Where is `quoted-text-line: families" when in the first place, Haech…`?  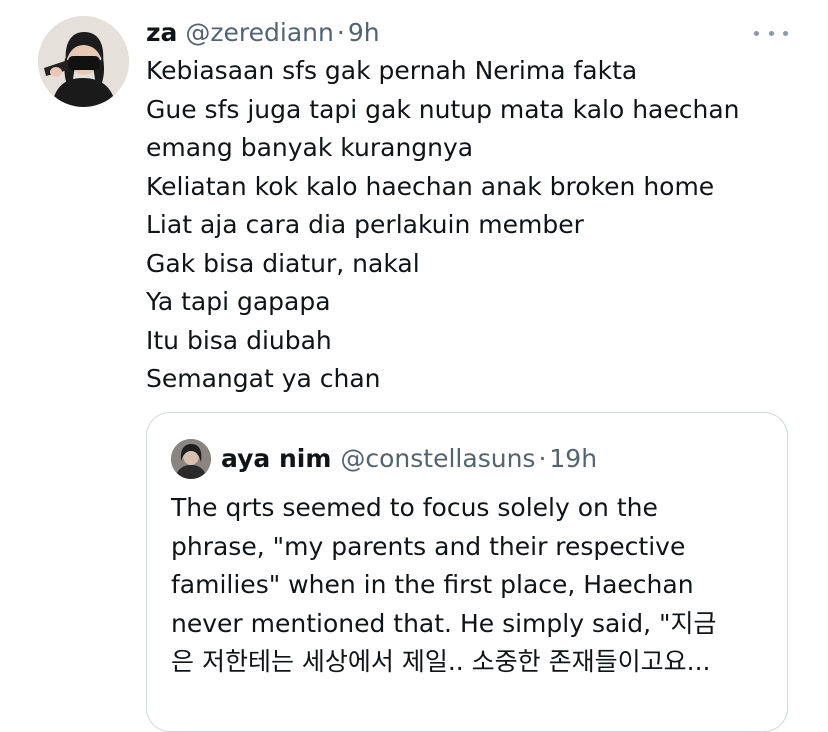
quoted-text-line: families" when in the first place, Haech… is located at coordinates (432, 584).